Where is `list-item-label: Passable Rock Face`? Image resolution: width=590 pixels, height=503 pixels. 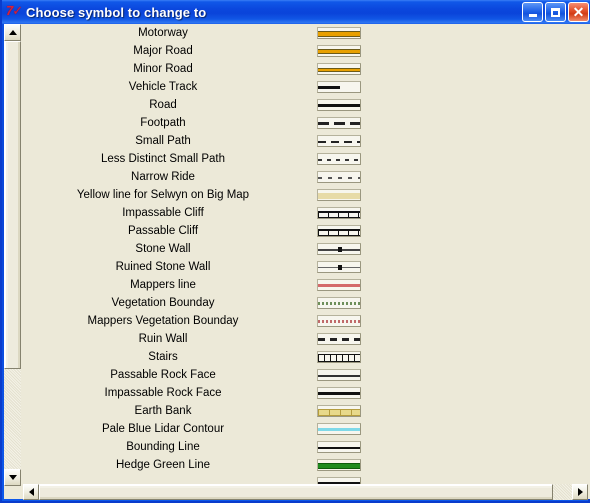 list-item-label: Passable Rock Face is located at coordinates (163, 375).